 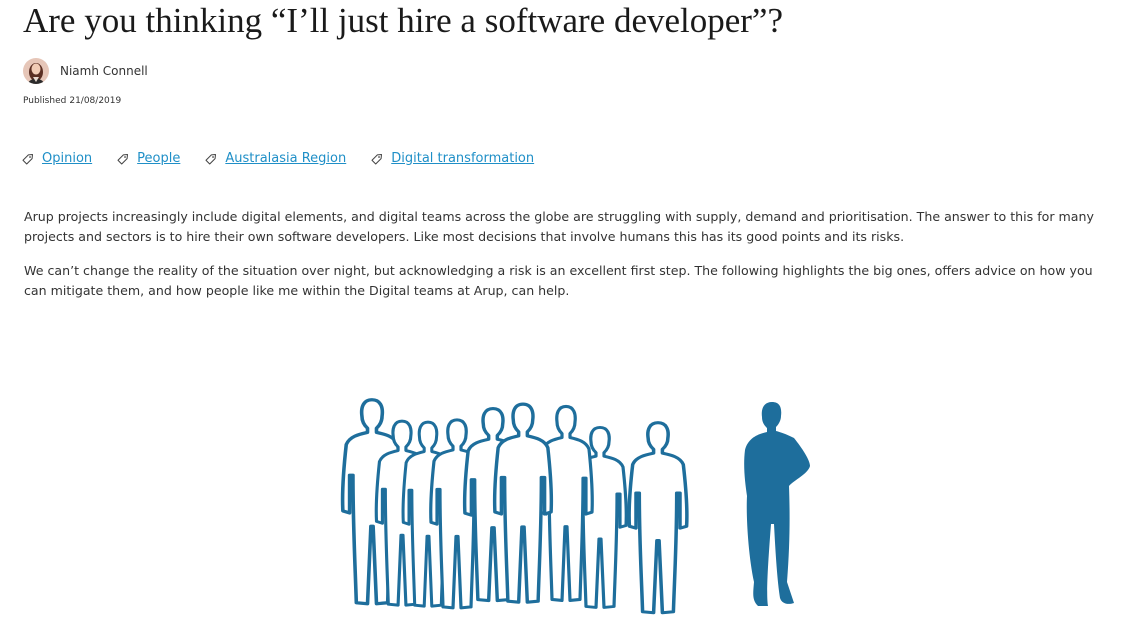 I want to click on crowd-outline-group, so click(x=514, y=506).